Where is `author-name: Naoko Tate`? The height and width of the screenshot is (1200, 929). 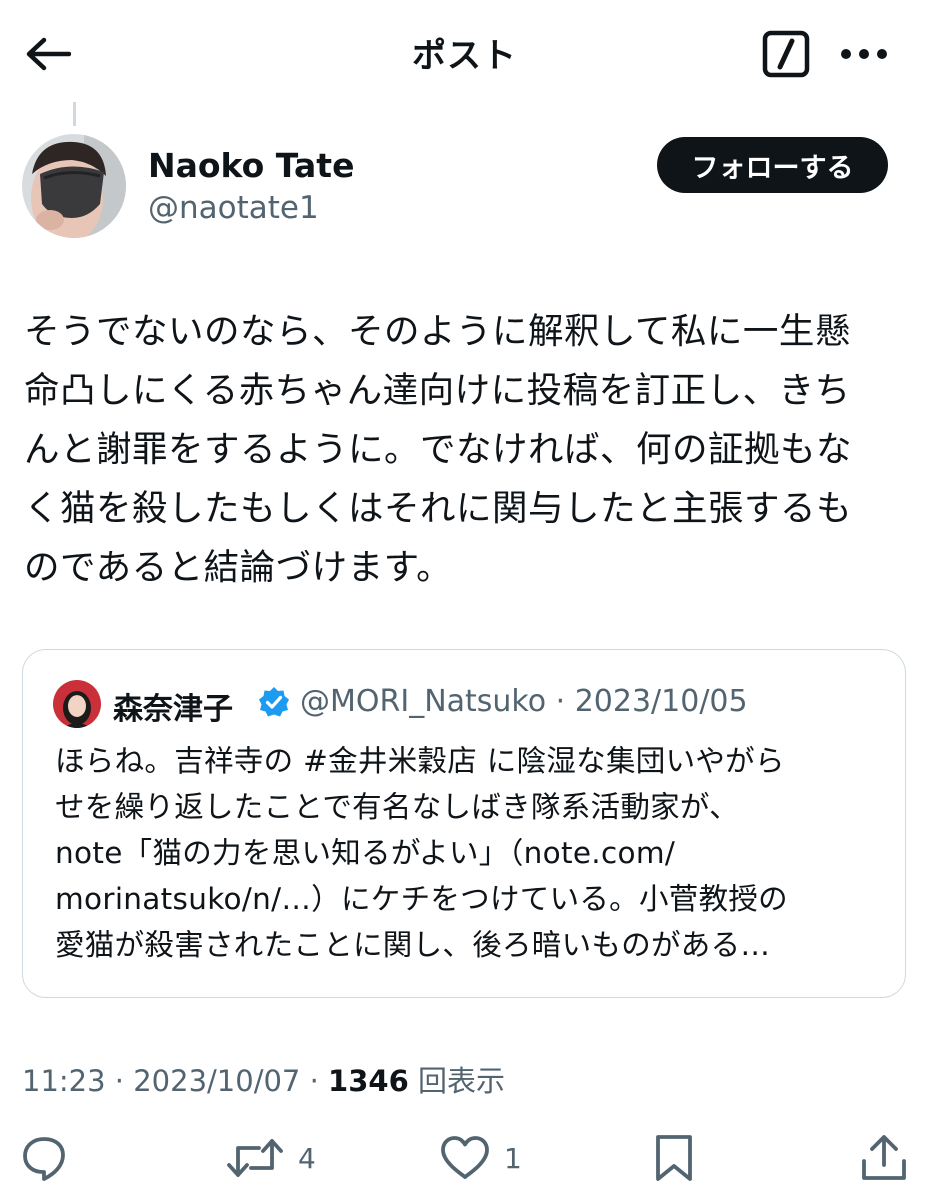 author-name: Naoko Tate is located at coordinates (251, 165).